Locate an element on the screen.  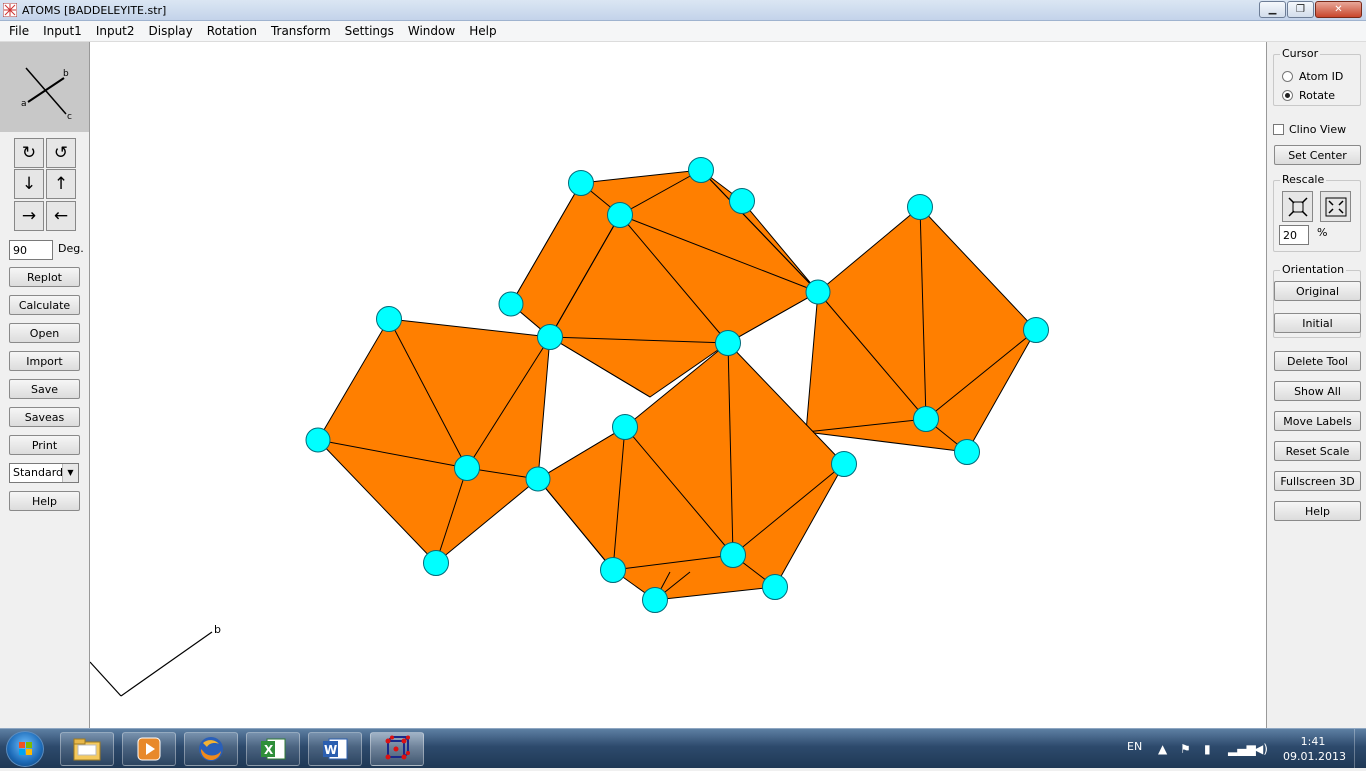
title-bar: ATOMS [BADDELEYITE.str] ▁ ❐ ✕ is located at coordinates (683, 10).